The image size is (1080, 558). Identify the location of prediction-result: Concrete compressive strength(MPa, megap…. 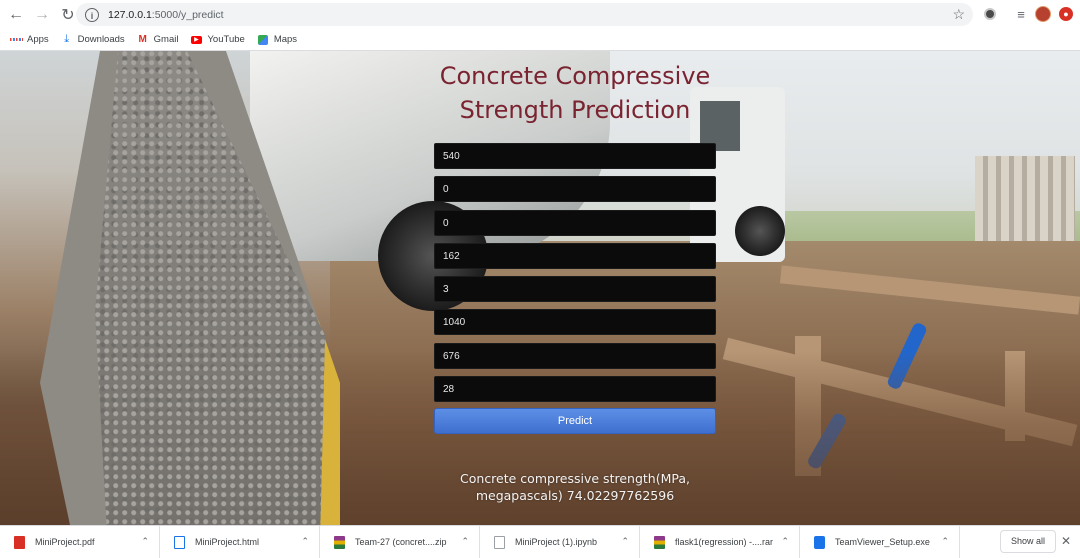
(575, 487).